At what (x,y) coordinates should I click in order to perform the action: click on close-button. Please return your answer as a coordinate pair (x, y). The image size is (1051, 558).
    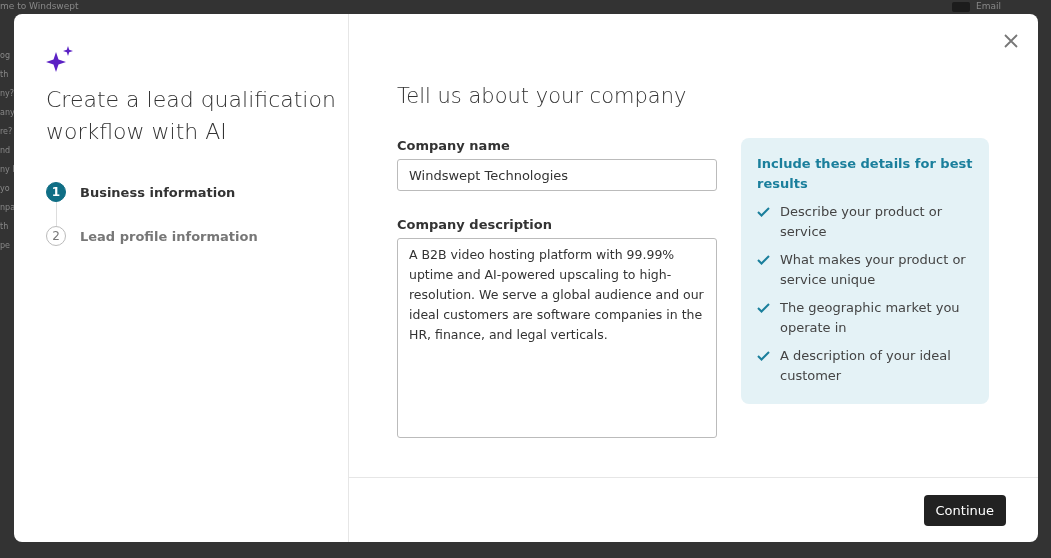
    Looking at the image, I should click on (1011, 41).